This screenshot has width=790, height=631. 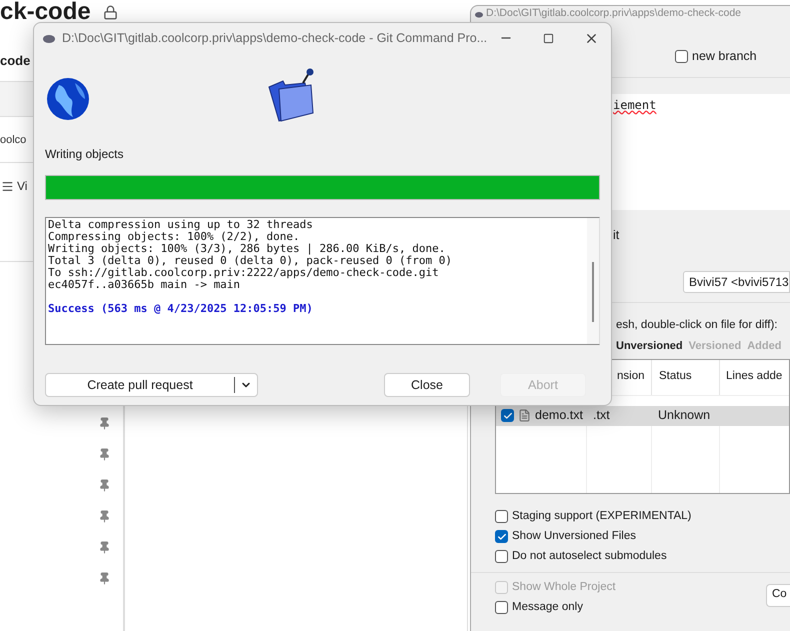 What do you see at coordinates (778, 595) in the screenshot?
I see `commit-button: Co` at bounding box center [778, 595].